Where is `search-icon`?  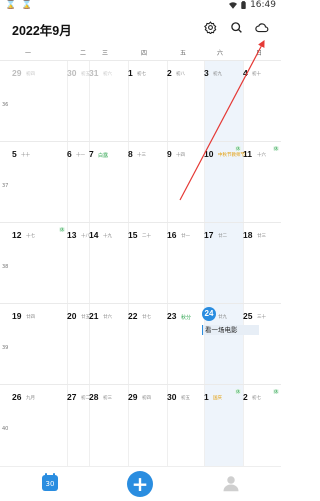 search-icon is located at coordinates (236, 27).